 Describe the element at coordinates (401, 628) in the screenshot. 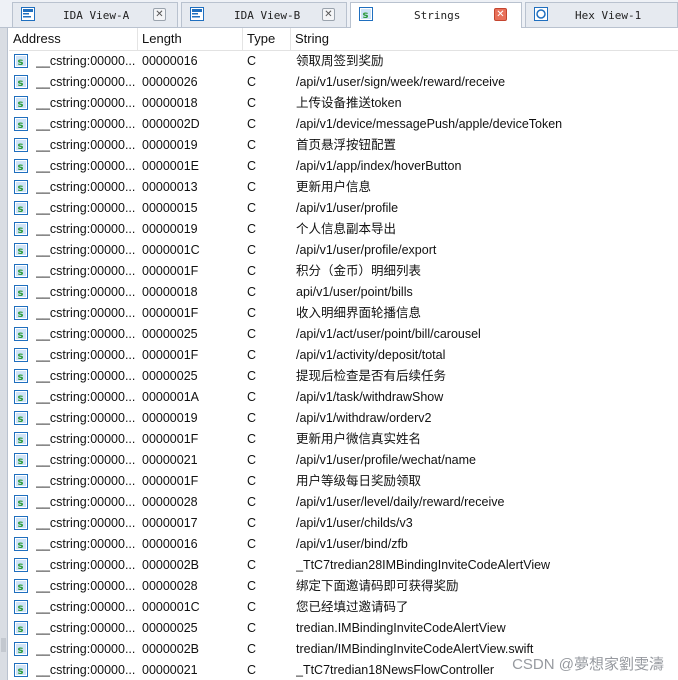

I see `cell-string: tredian.IMBindingInviteCodeAlertView` at that location.